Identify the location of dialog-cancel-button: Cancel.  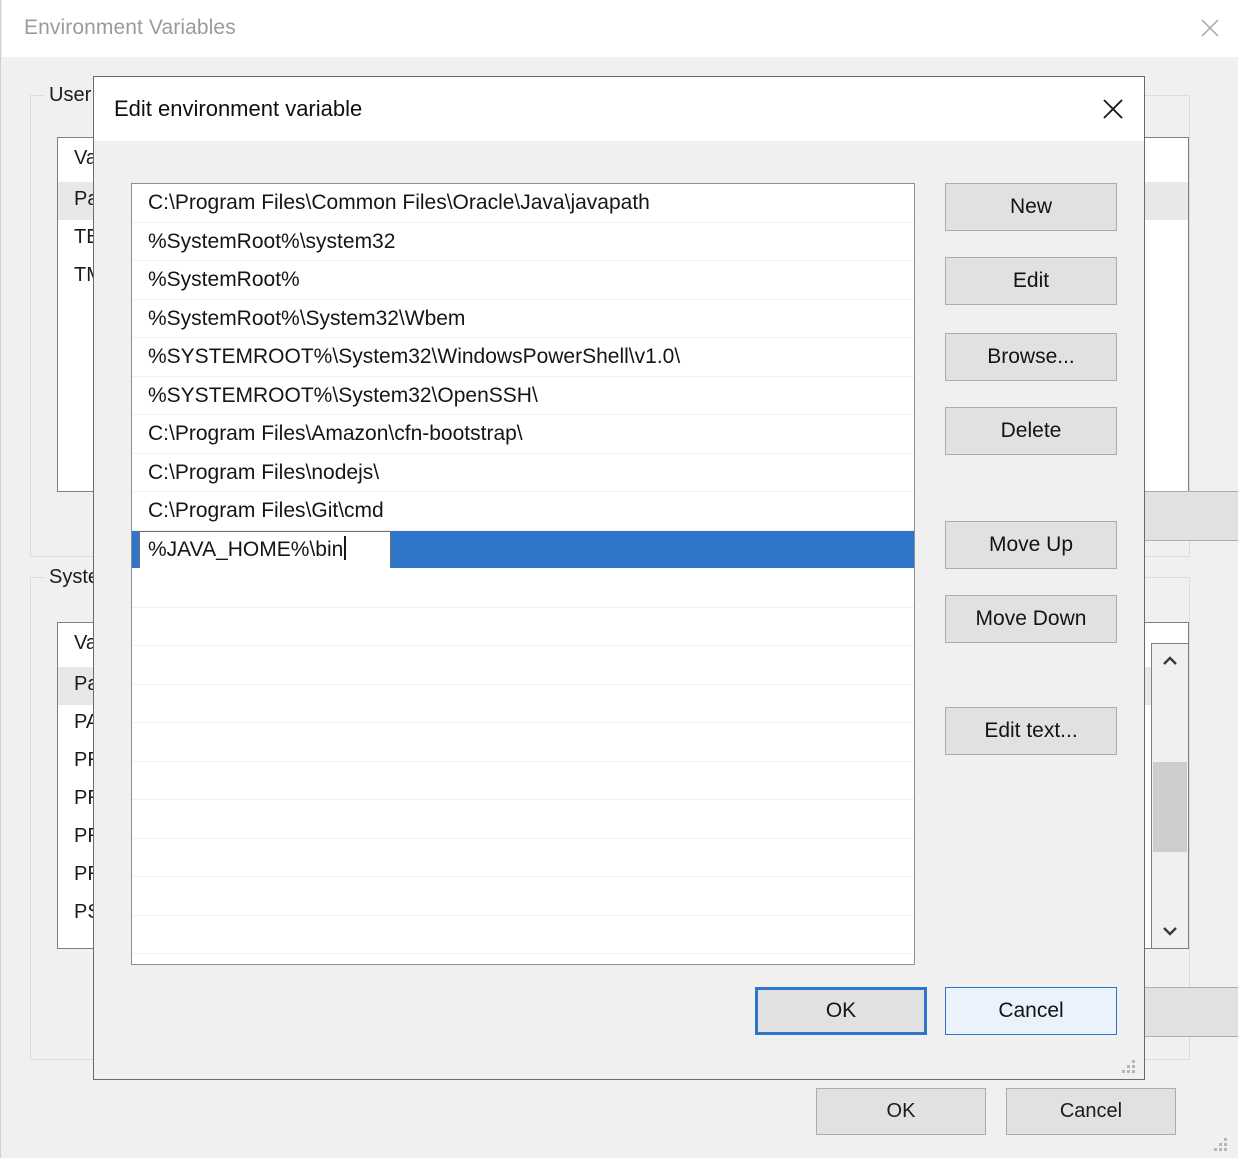
(1031, 1011).